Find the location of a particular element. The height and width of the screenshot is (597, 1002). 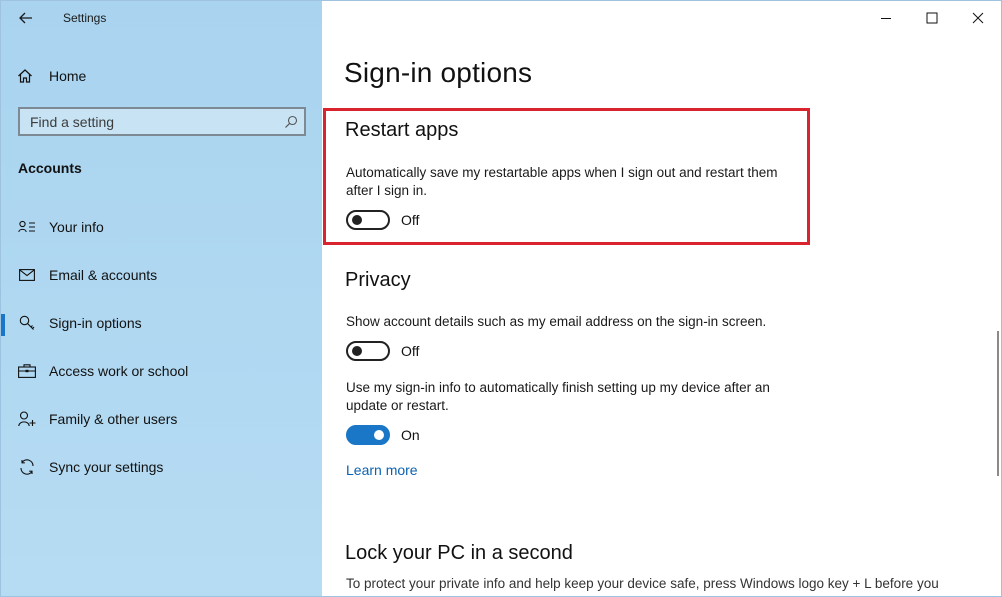

sidebar-item-email-accounts: Email & accounts is located at coordinates (161, 275).